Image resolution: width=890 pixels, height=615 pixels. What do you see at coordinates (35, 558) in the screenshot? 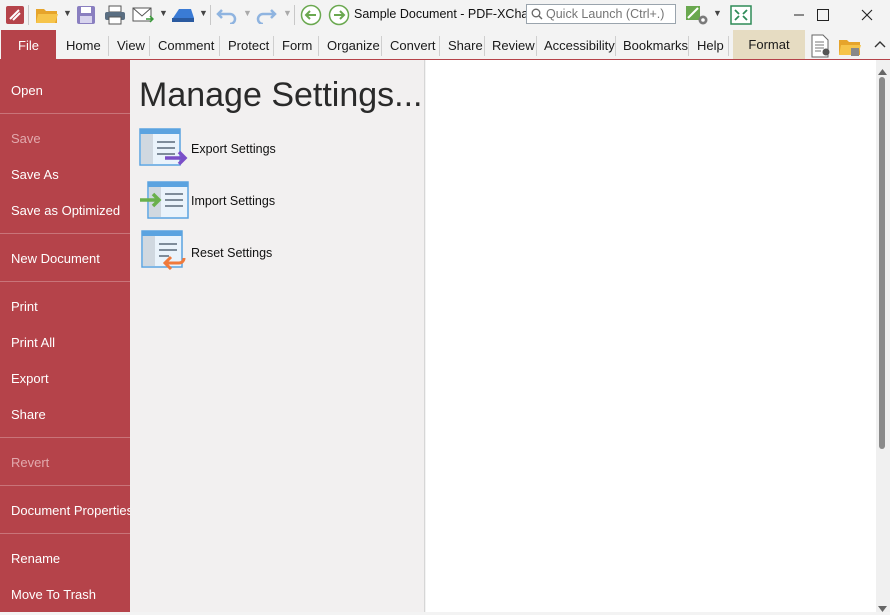
I see `menu-rename: Rename` at bounding box center [35, 558].